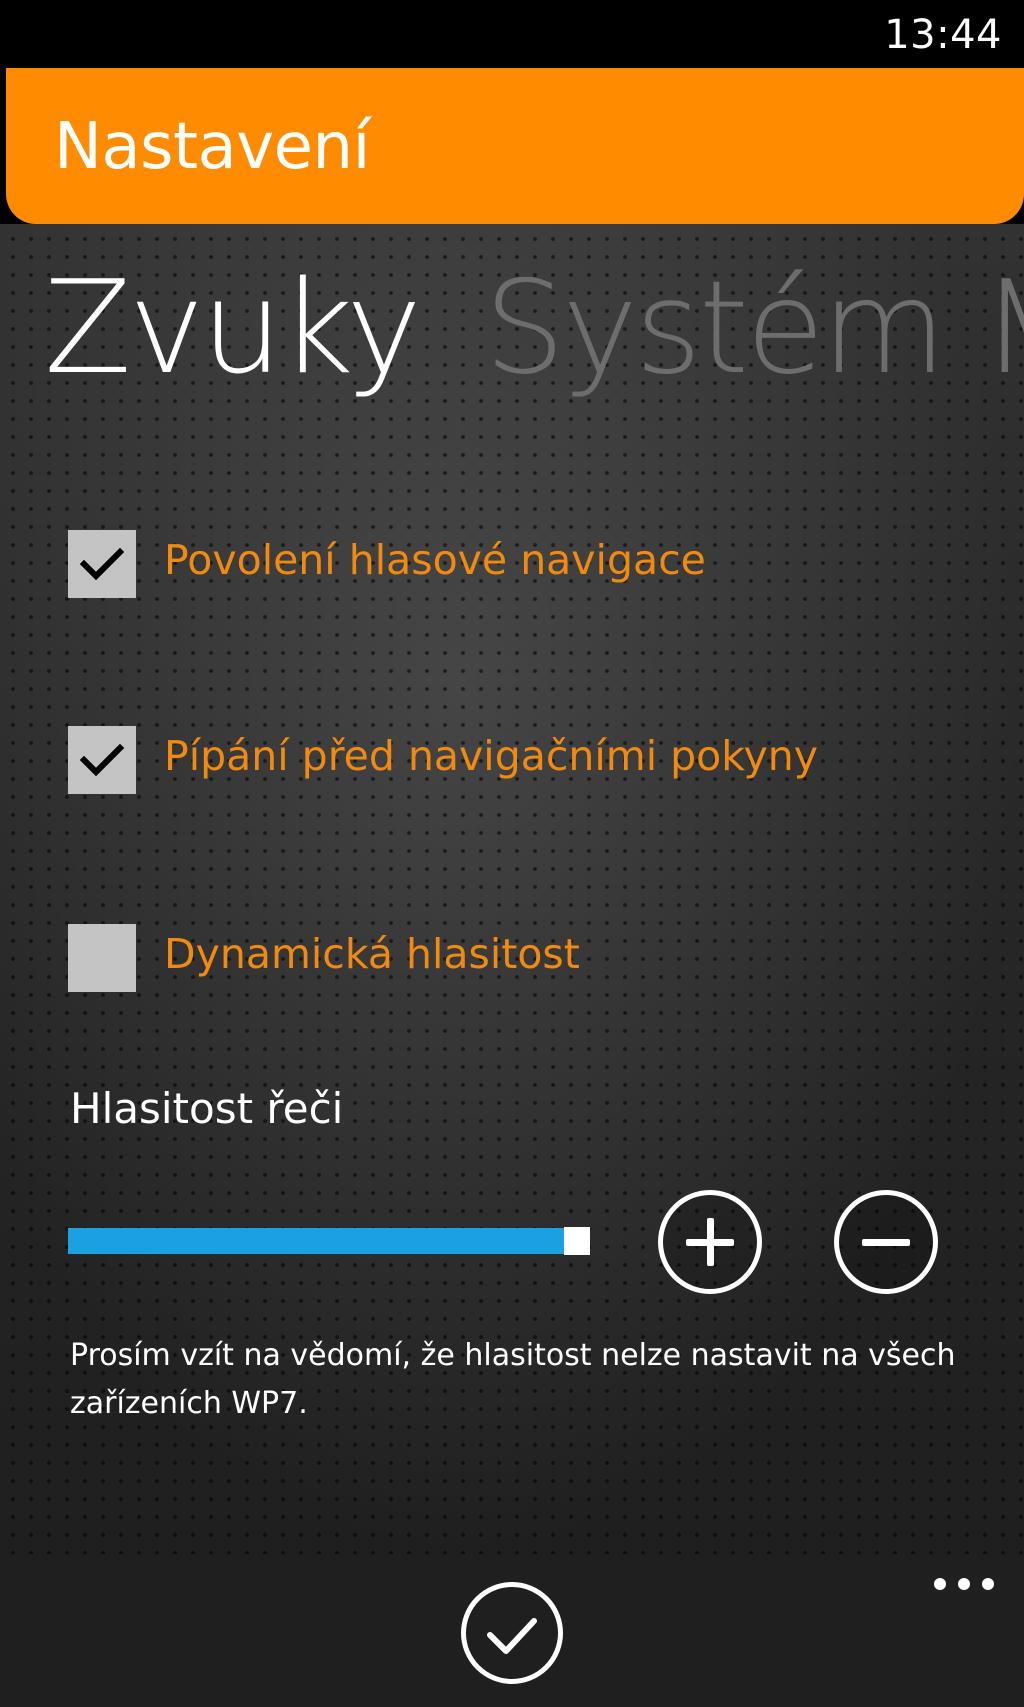  I want to click on dynamic-volume-checkbox, so click(102, 958).